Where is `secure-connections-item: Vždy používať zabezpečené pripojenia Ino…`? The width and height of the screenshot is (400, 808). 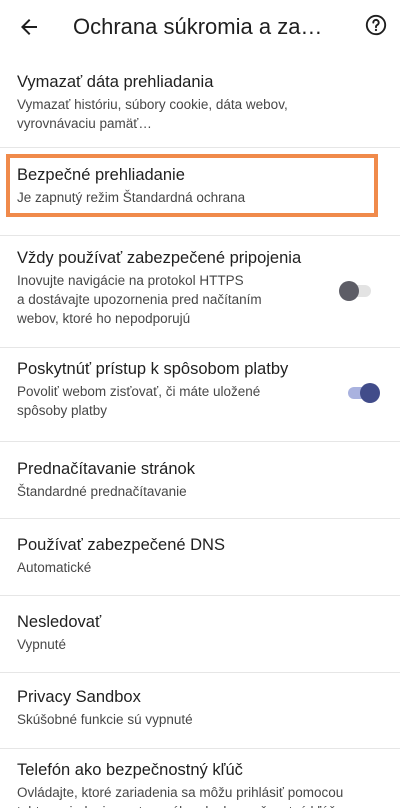 secure-connections-item: Vždy používať zabezpečené pripojenia Ino… is located at coordinates (200, 292).